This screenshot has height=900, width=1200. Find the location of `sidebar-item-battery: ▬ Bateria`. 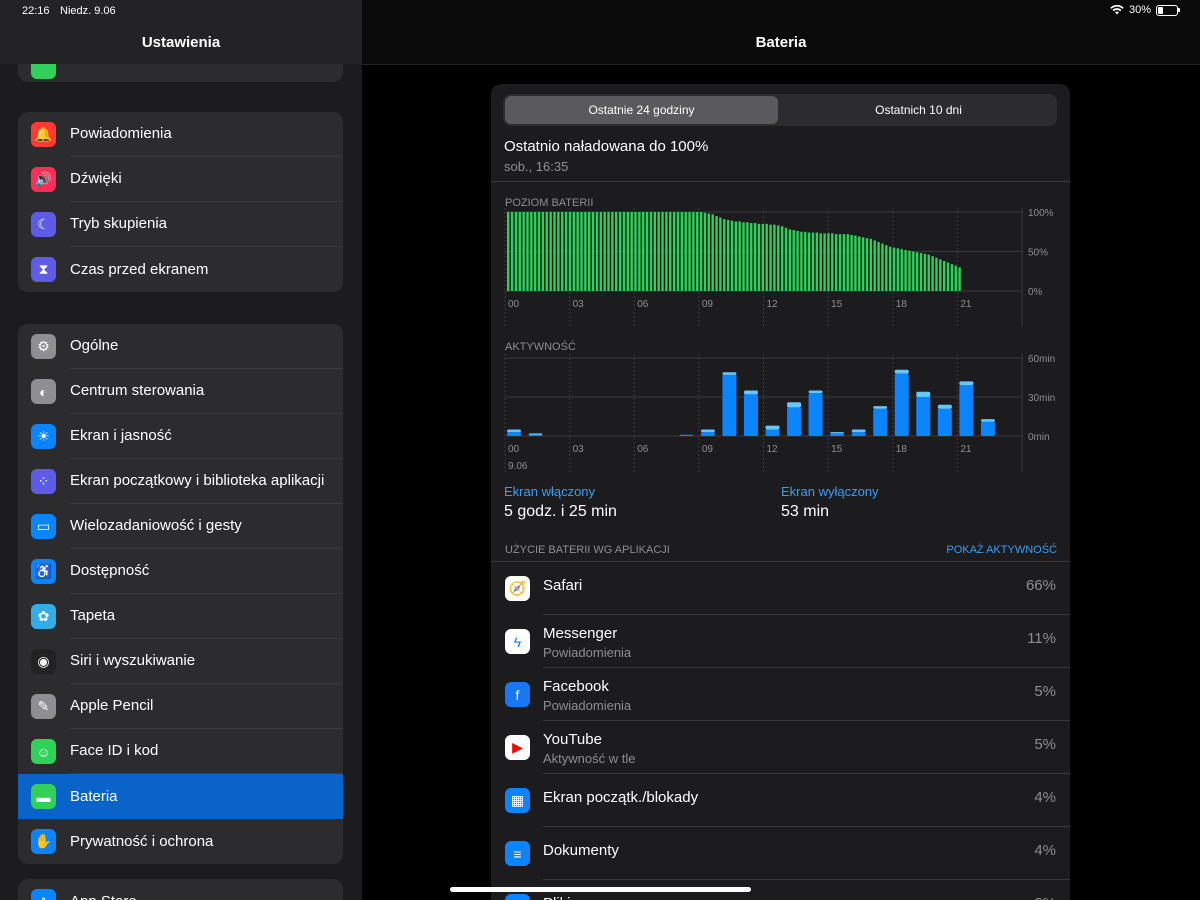

sidebar-item-battery: ▬ Bateria is located at coordinates (180, 796).